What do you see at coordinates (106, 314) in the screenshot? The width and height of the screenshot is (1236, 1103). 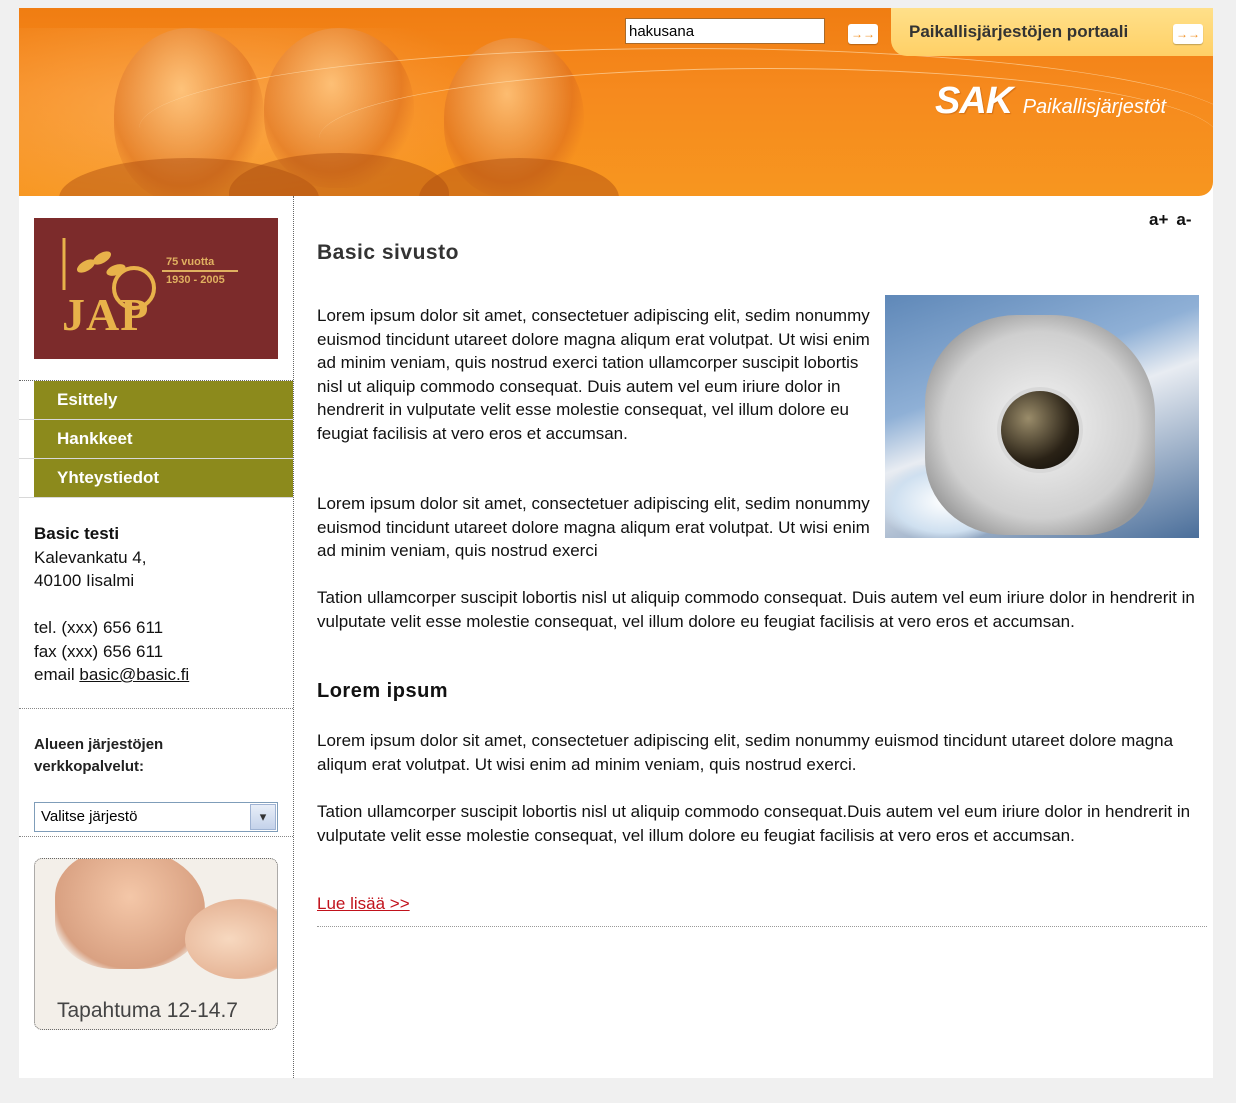 I see `logo-text: JAP` at bounding box center [106, 314].